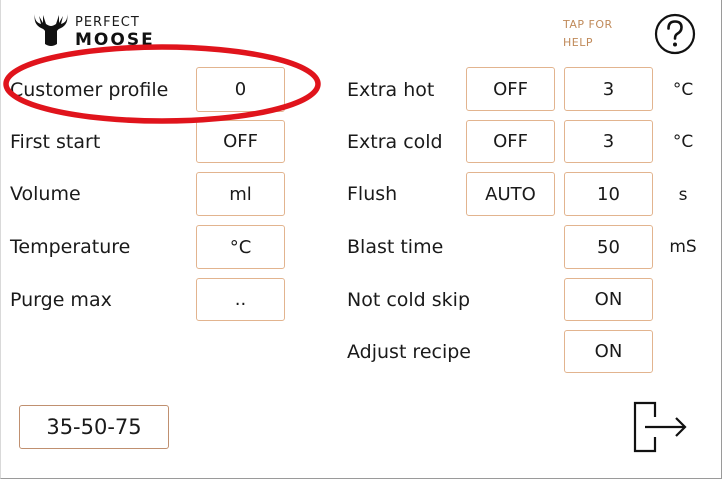  I want to click on blast-time-label: Blast time, so click(395, 247).